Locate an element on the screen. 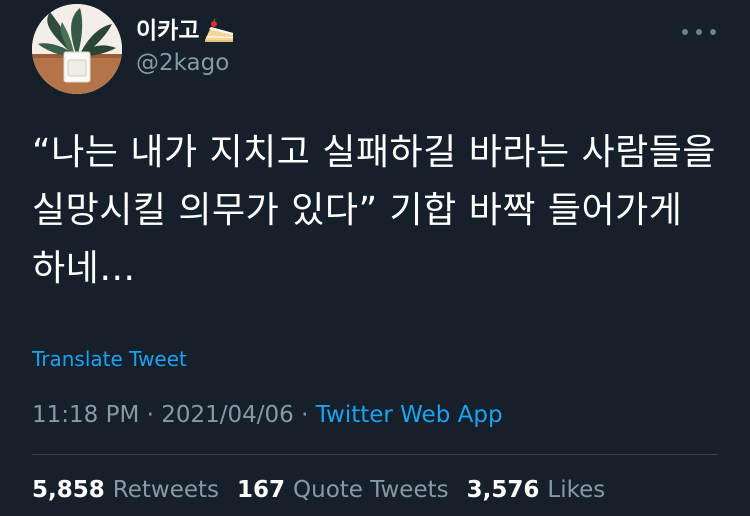  likes-count: 3,576 is located at coordinates (503, 490).